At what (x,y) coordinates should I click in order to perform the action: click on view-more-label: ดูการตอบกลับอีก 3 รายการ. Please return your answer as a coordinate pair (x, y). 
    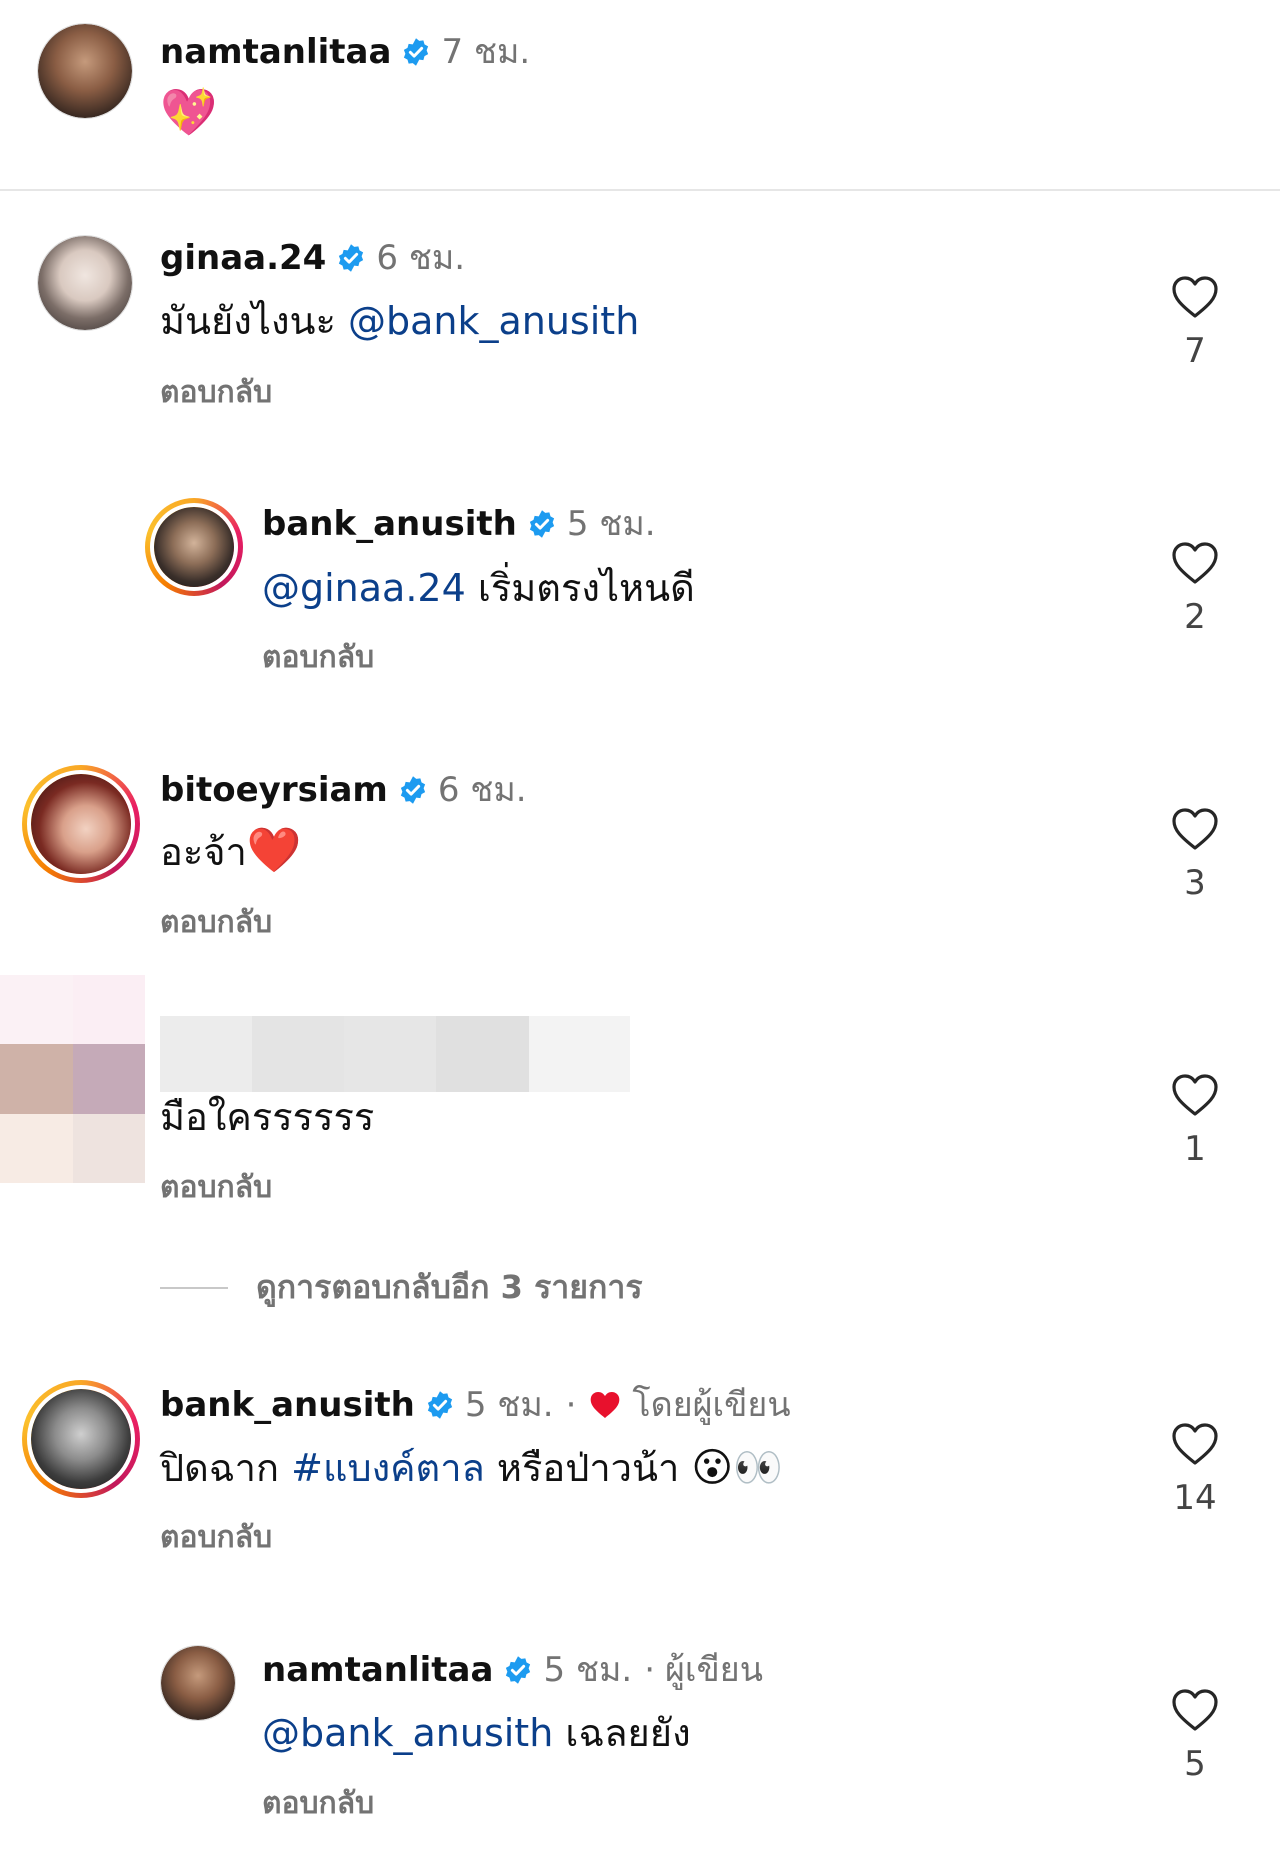
    Looking at the image, I should click on (449, 1287).